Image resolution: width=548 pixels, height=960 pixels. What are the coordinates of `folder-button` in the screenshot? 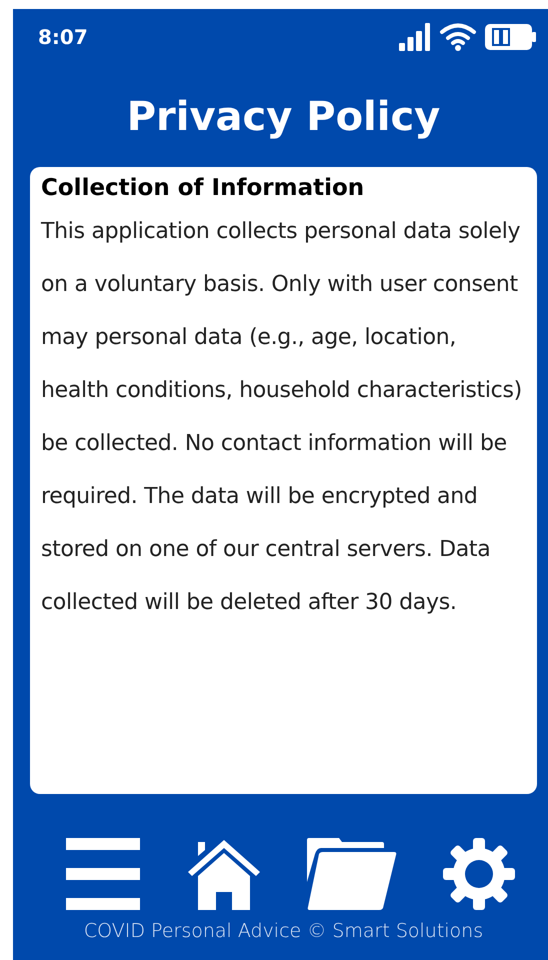 It's located at (352, 874).